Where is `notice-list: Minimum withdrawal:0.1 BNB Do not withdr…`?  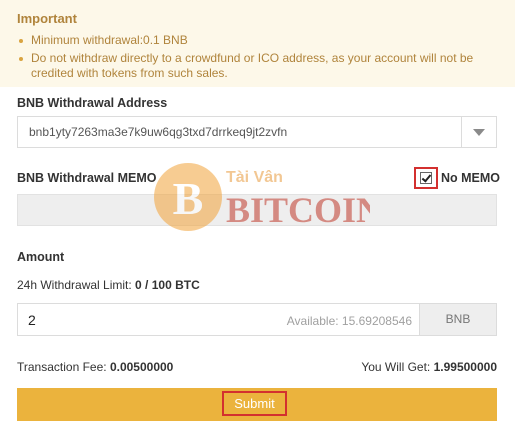 notice-list: Minimum withdrawal:0.1 BNB Do not withdr… is located at coordinates (257, 58).